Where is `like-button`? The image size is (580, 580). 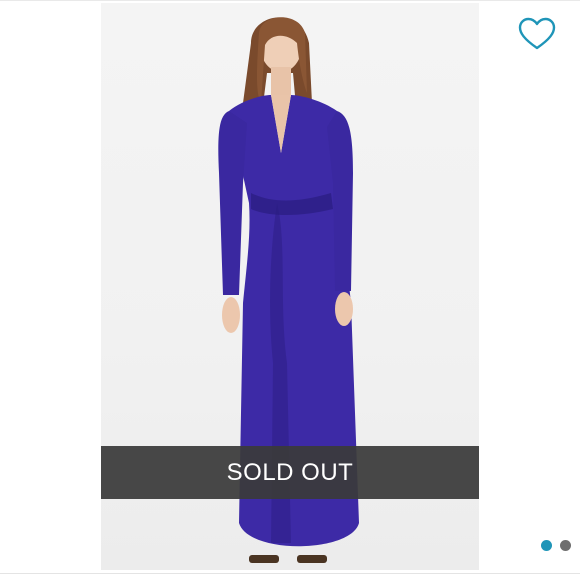
like-button is located at coordinates (537, 35).